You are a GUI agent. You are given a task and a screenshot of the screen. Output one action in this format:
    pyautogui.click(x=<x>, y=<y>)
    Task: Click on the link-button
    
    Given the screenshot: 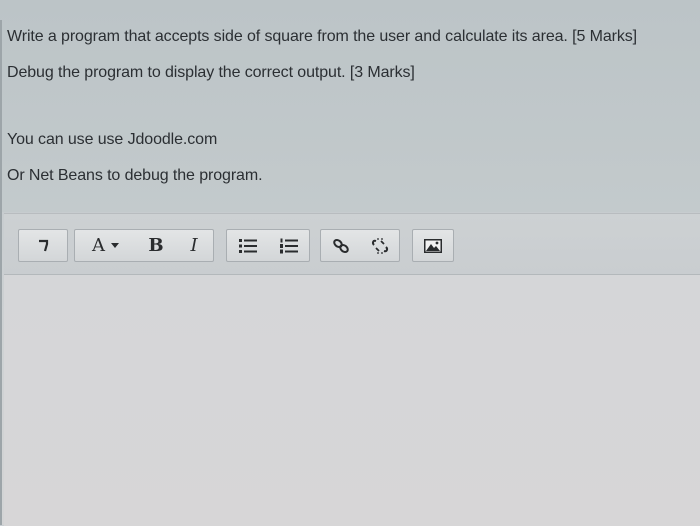 What is the action you would take?
    pyautogui.click(x=340, y=245)
    